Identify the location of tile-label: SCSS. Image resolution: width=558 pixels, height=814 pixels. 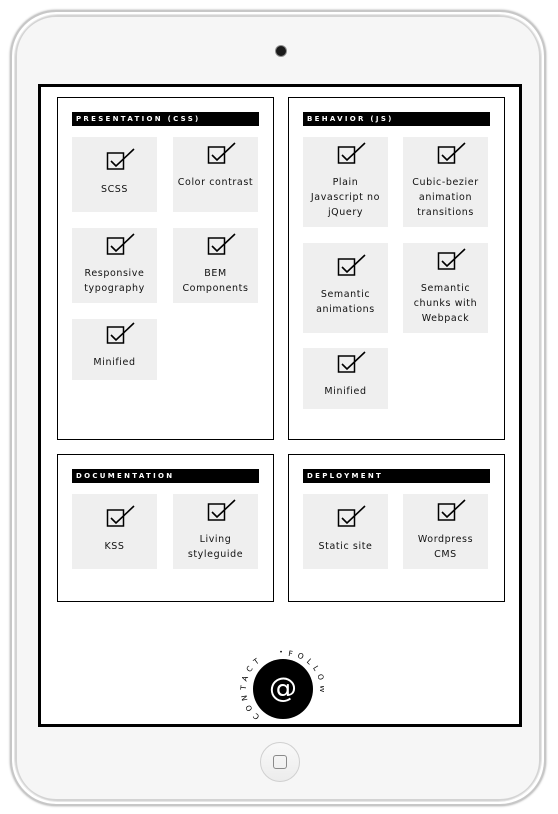
(114, 189).